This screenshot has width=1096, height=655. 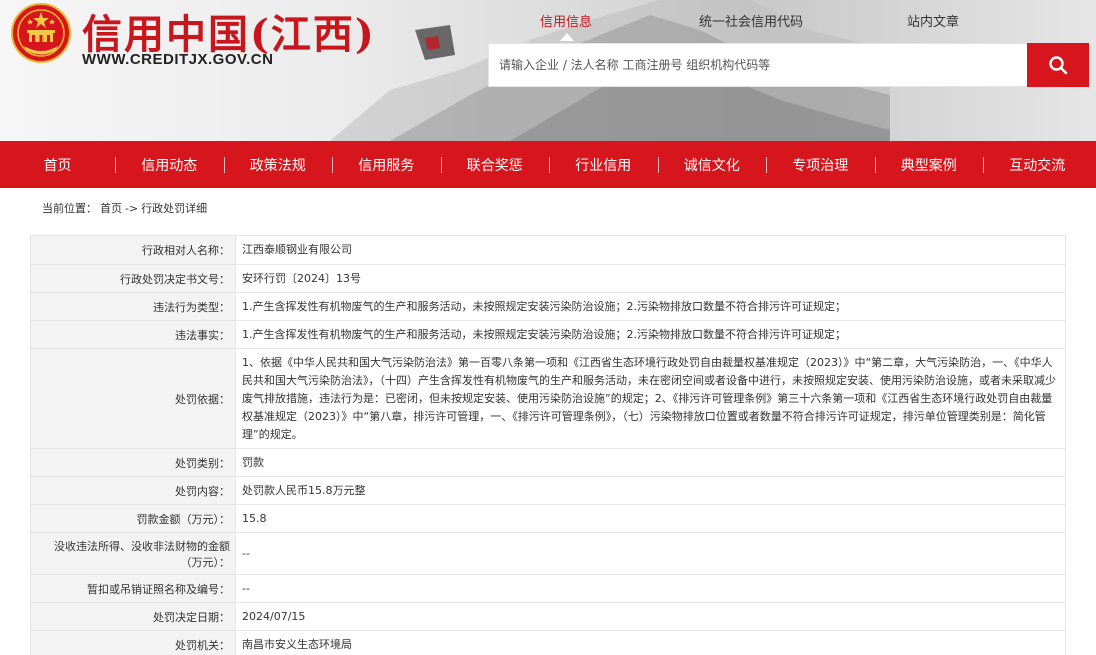 I want to click on nav-item-credit-news: 信用动态, so click(x=169, y=165).